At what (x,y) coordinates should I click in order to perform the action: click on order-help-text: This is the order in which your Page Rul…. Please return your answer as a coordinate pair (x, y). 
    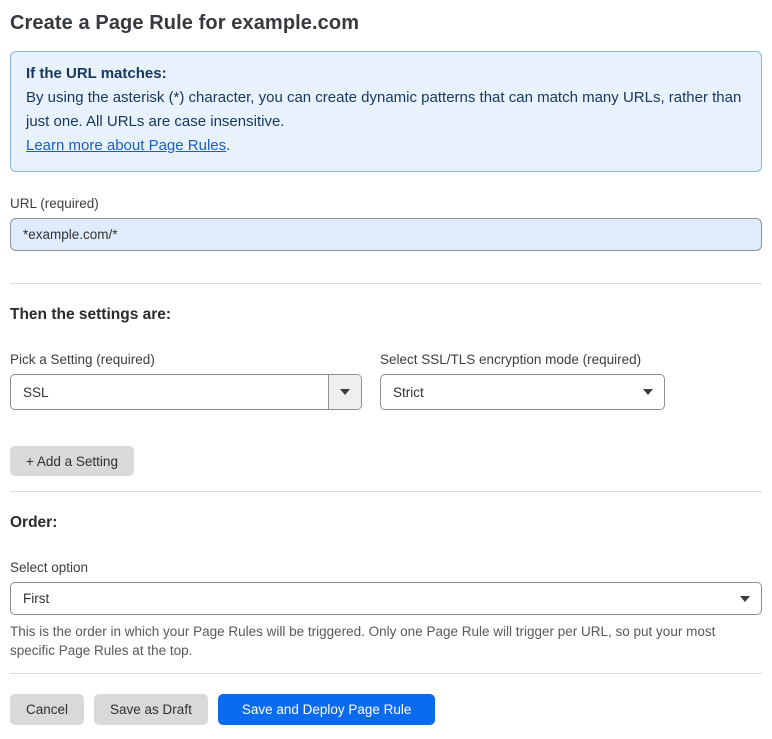
    Looking at the image, I should click on (363, 641).